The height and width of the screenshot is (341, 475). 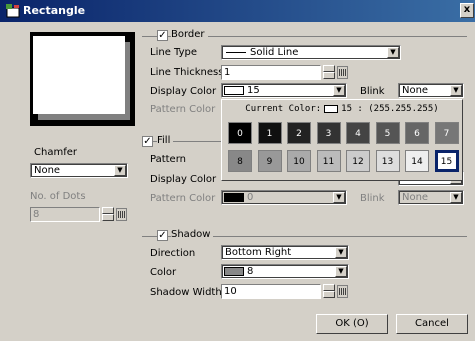 I want to click on color-cell-0: 0, so click(x=240, y=133).